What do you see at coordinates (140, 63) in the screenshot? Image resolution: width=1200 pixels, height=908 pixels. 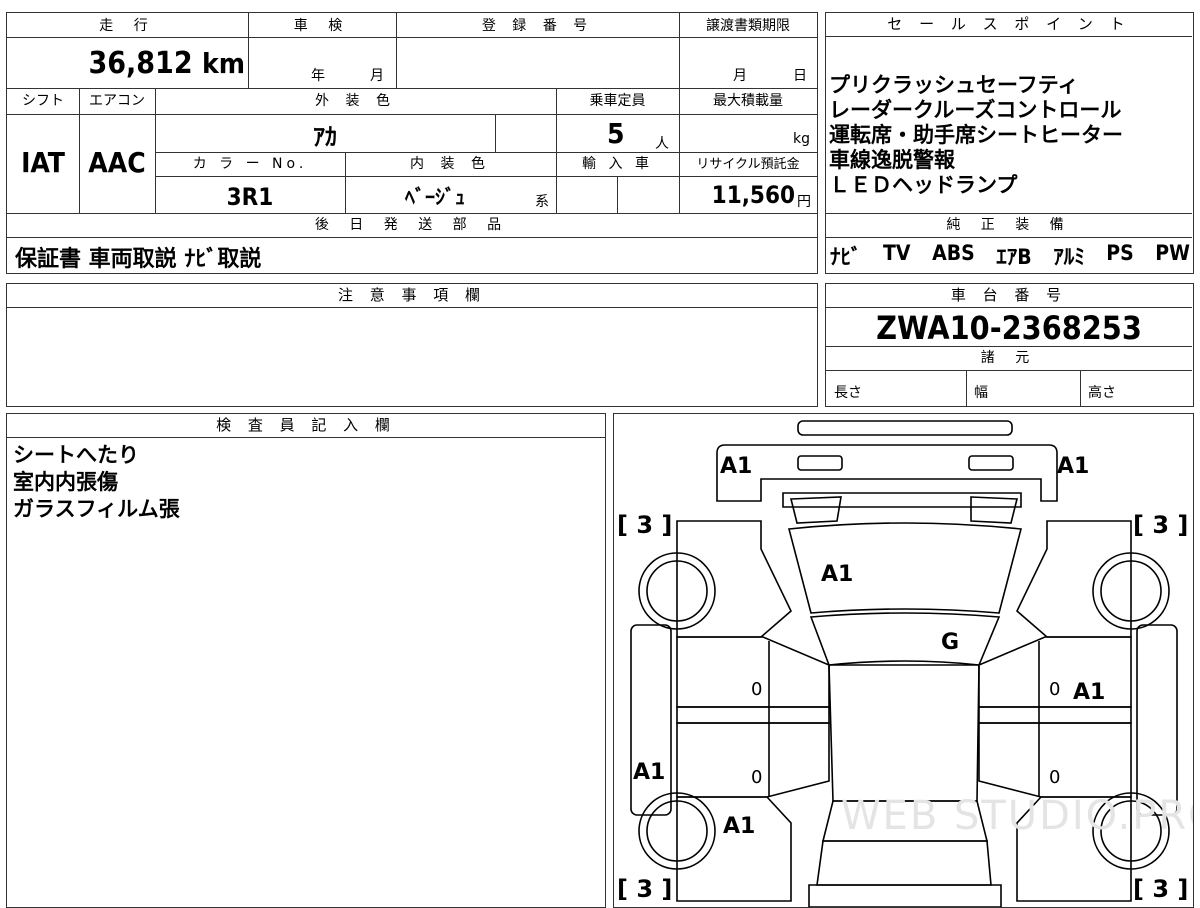 I see `mileage-number: 36,812` at bounding box center [140, 63].